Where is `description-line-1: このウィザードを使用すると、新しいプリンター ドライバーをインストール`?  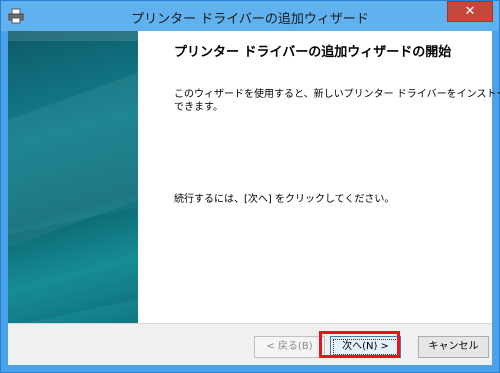
description-line-1: このウィザードを使用すると、新しいプリンター ドライバーをインストール is located at coordinates (337, 94).